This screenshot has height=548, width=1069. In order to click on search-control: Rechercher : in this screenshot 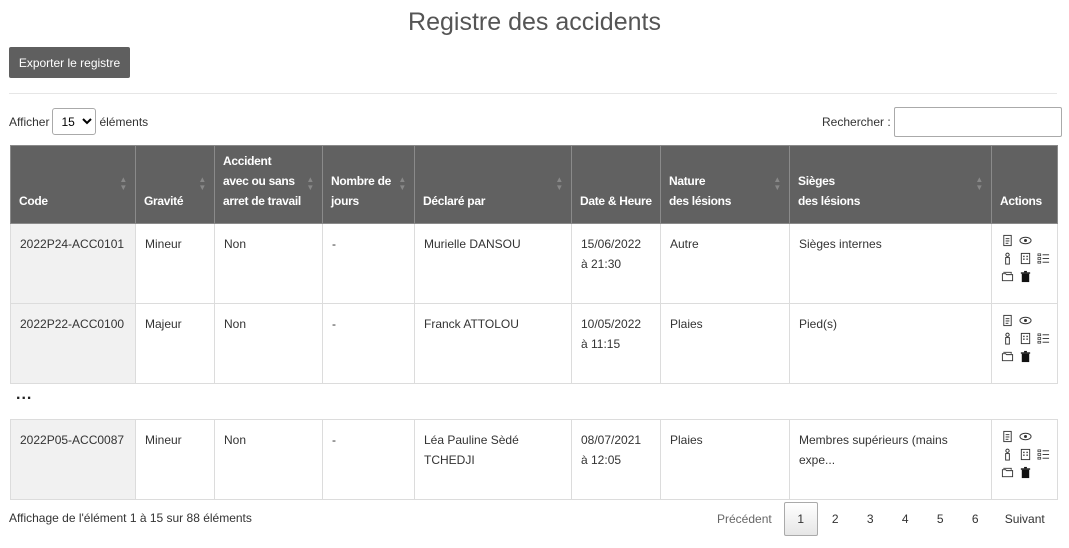, I will do `click(942, 122)`.